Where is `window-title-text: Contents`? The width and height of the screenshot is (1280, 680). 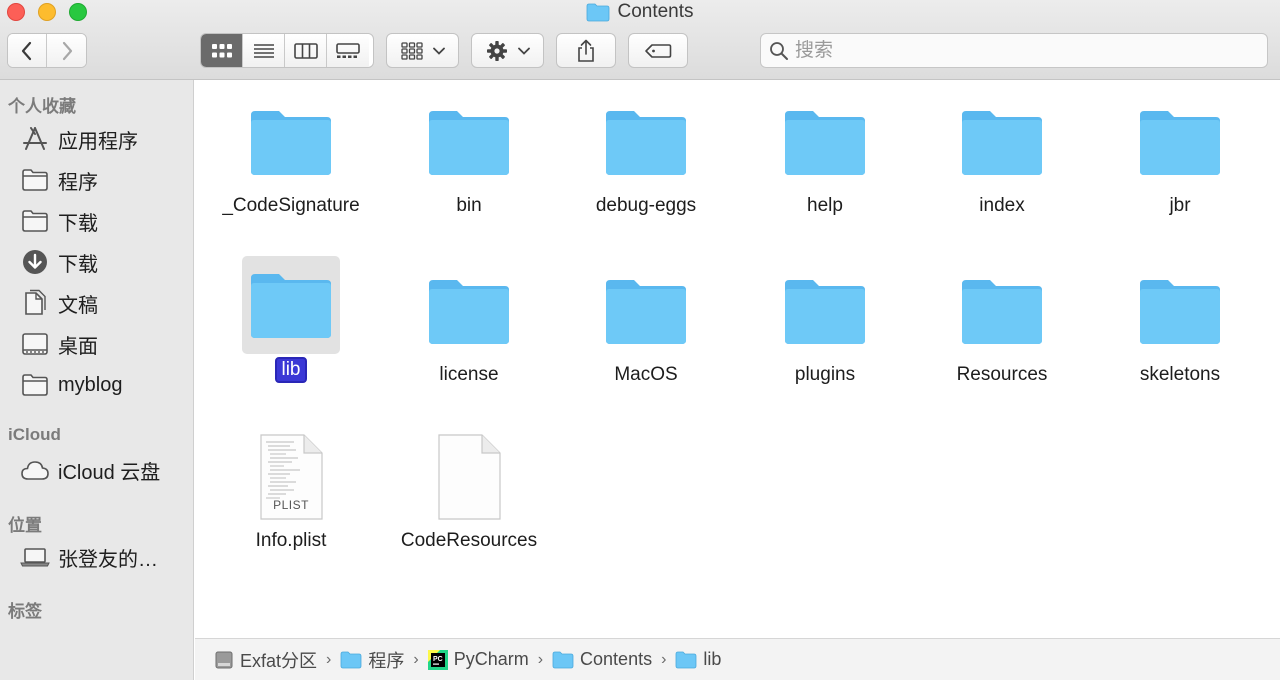
window-title-text: Contents is located at coordinates (655, 11).